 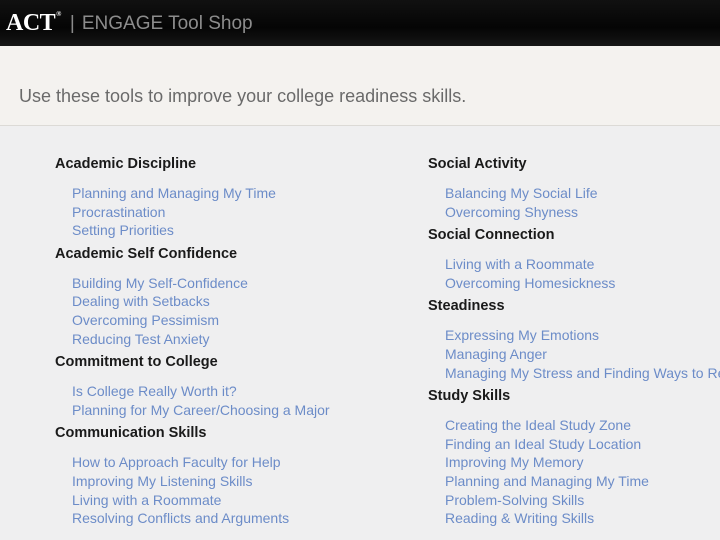 What do you see at coordinates (233, 283) in the screenshot?
I see `tool-link-building-my-self-confidence: Building My Self-Confidence` at bounding box center [233, 283].